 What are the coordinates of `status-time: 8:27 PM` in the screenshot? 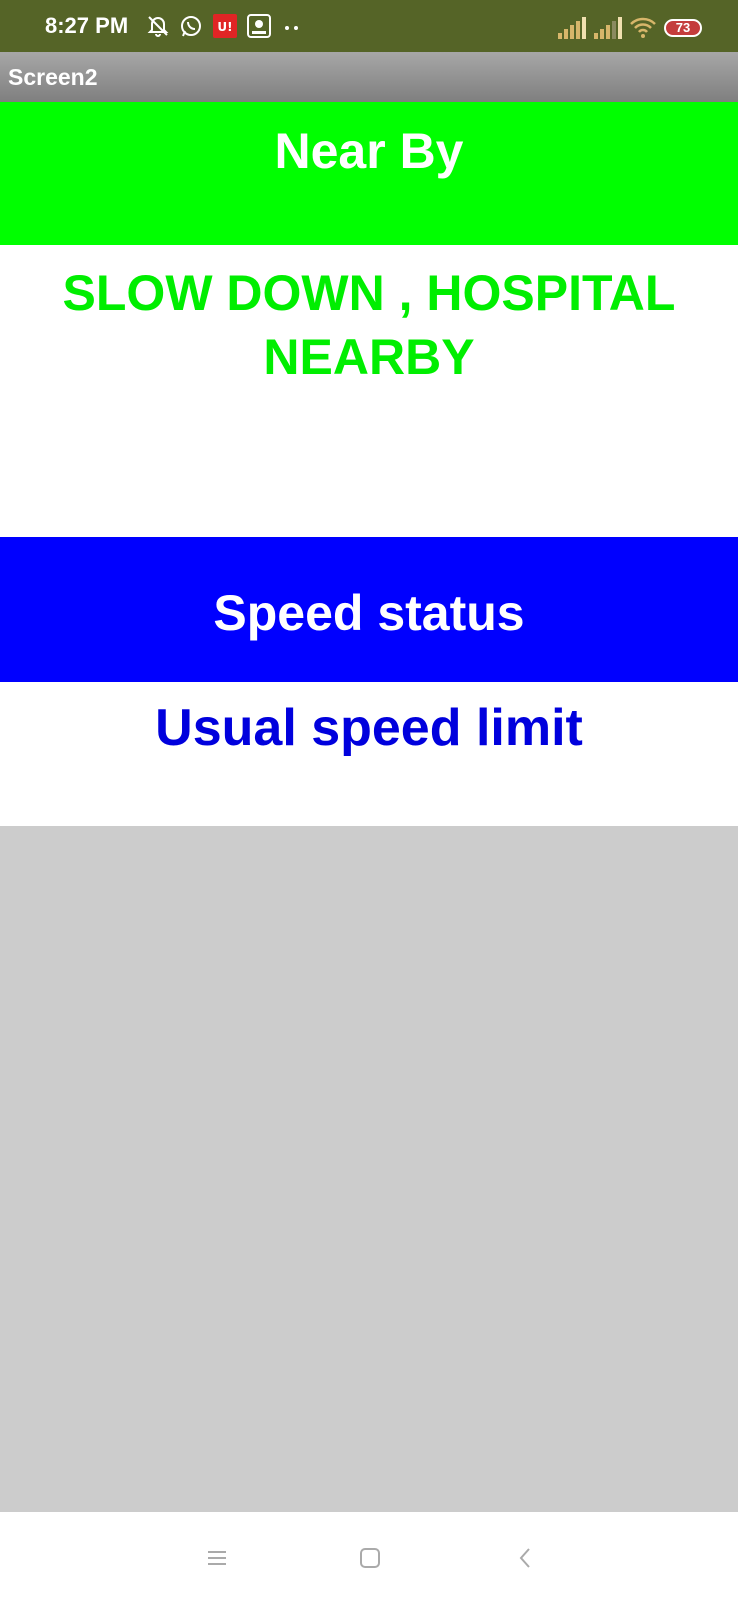 It's located at (87, 25).